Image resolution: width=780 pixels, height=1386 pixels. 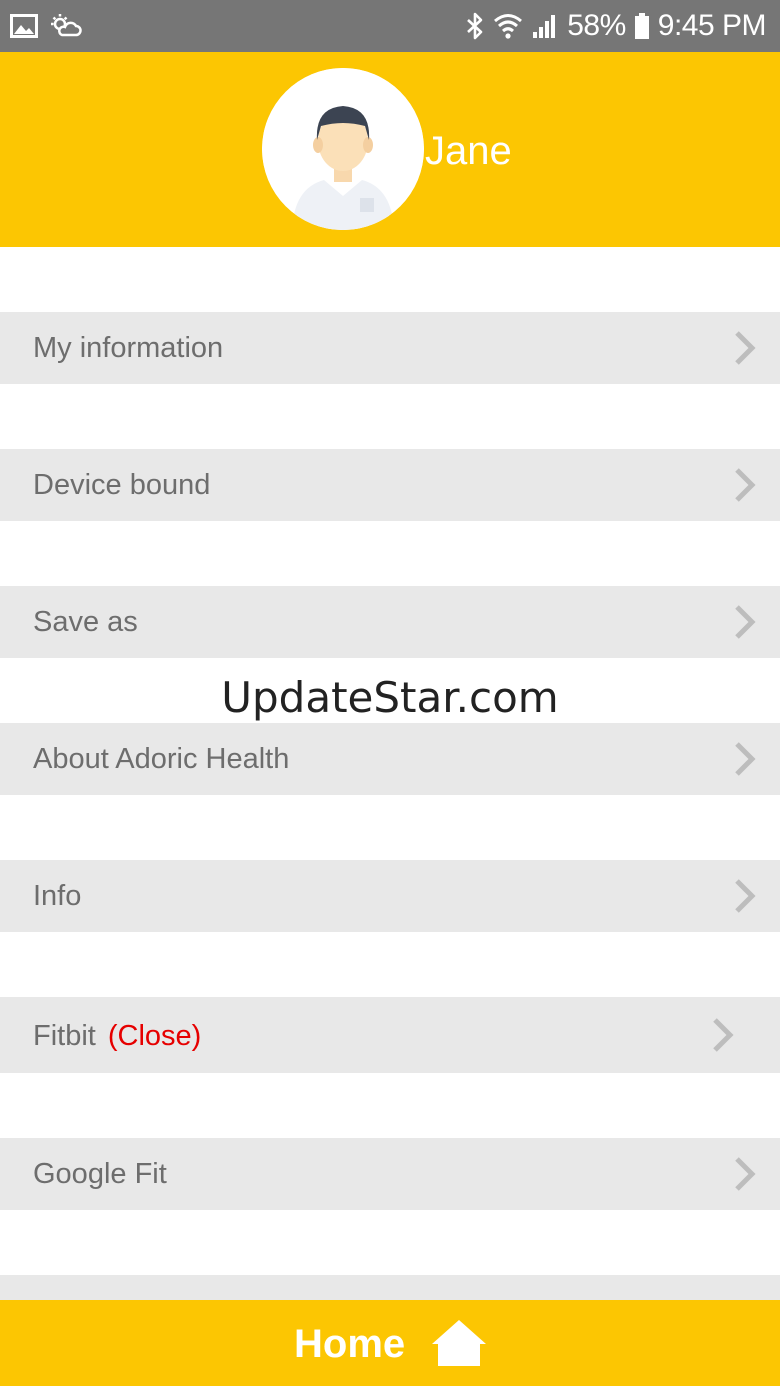 What do you see at coordinates (390, 759) in the screenshot?
I see `menu-item-about: About Adoric Health` at bounding box center [390, 759].